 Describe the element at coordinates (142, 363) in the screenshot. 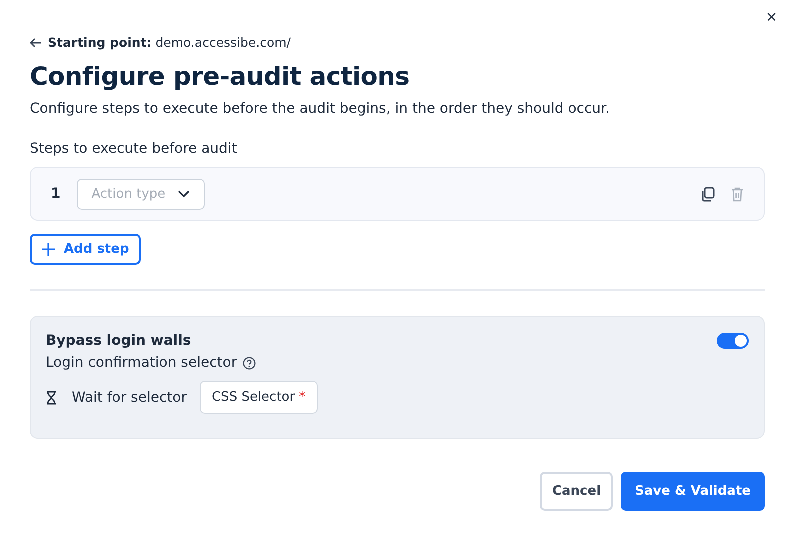

I see `subtitle-text: Login confirmation selector` at that location.